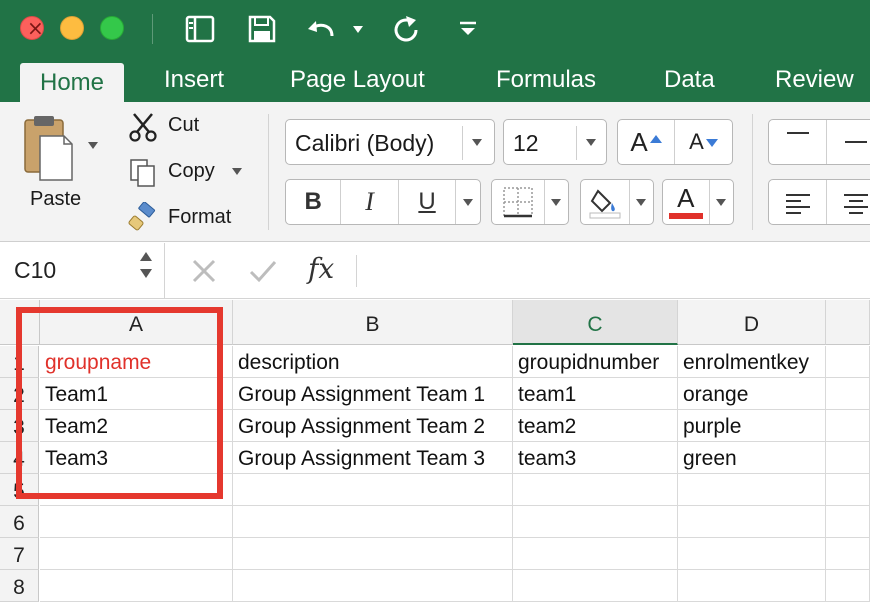 The height and width of the screenshot is (610, 870). What do you see at coordinates (32, 28) in the screenshot?
I see `close-window-button` at bounding box center [32, 28].